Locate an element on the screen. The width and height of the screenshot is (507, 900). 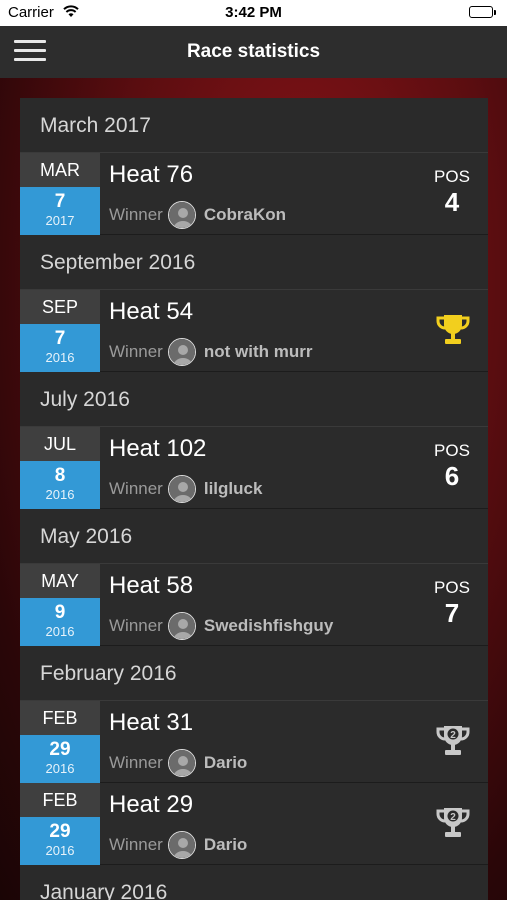
race-row: FEB 29 2016 Heat 31 Winner Dario 2 is located at coordinates (254, 742).